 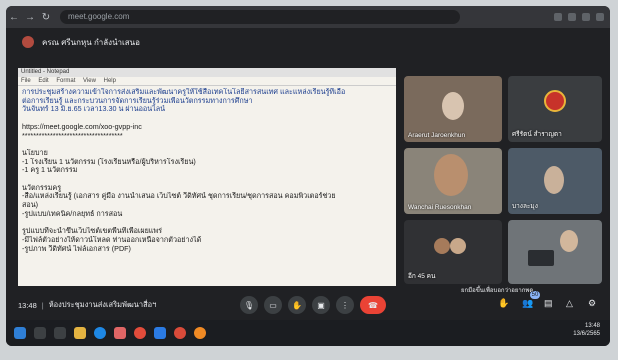 What do you see at coordinates (42, 187) in the screenshot?
I see `doc-line: นวัตกรรมครู` at bounding box center [42, 187].